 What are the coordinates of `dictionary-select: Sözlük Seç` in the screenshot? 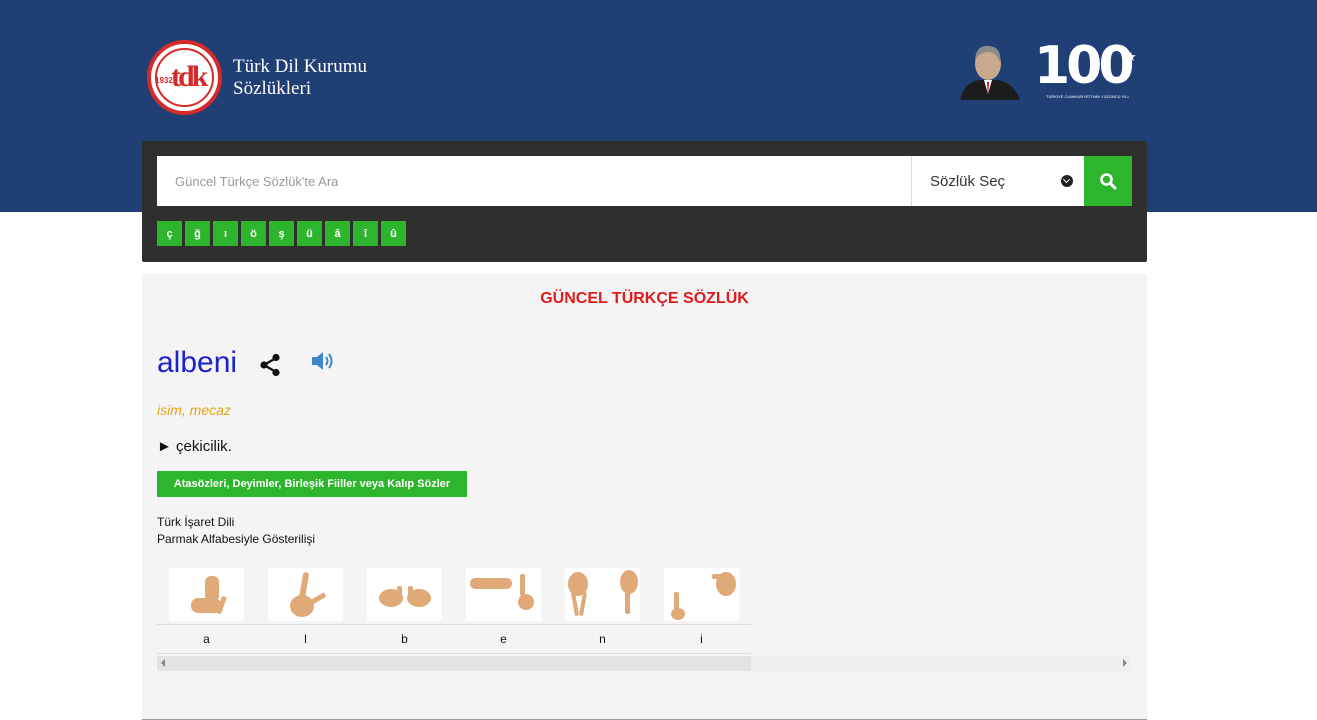 It's located at (997, 181).